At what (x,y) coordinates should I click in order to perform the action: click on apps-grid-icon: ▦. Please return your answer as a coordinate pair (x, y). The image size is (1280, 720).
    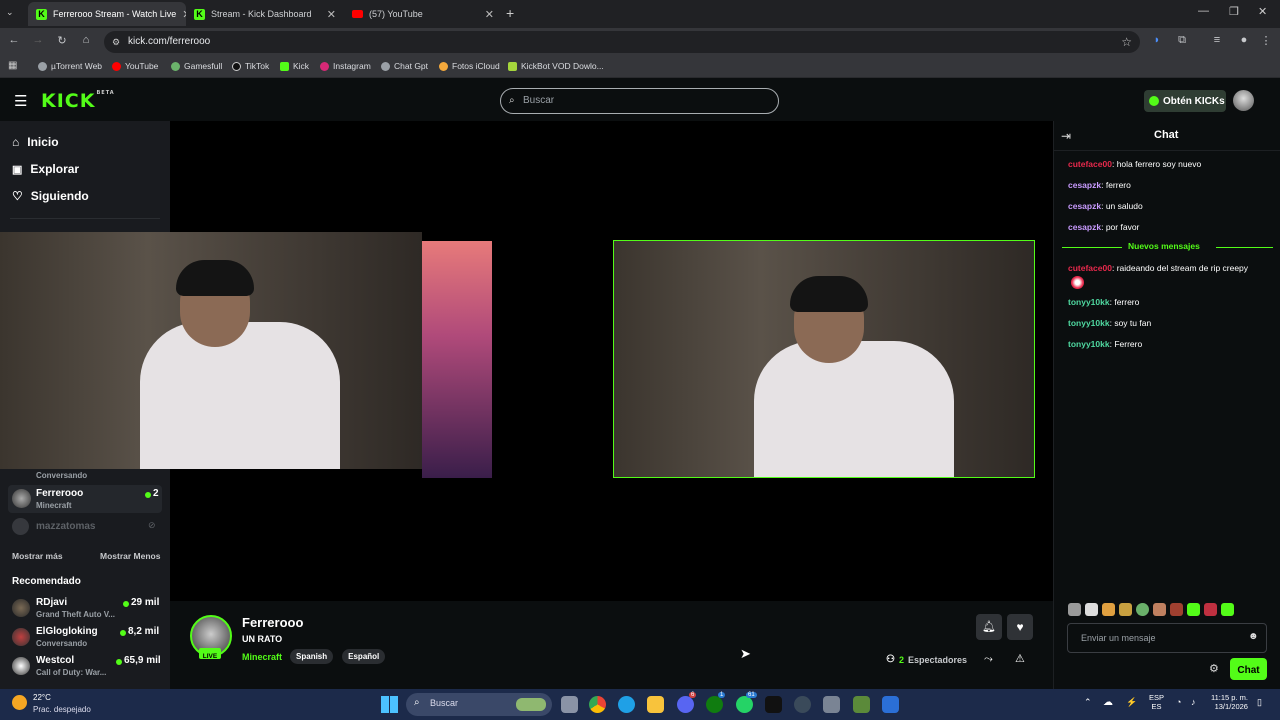
    Looking at the image, I should click on (12, 65).